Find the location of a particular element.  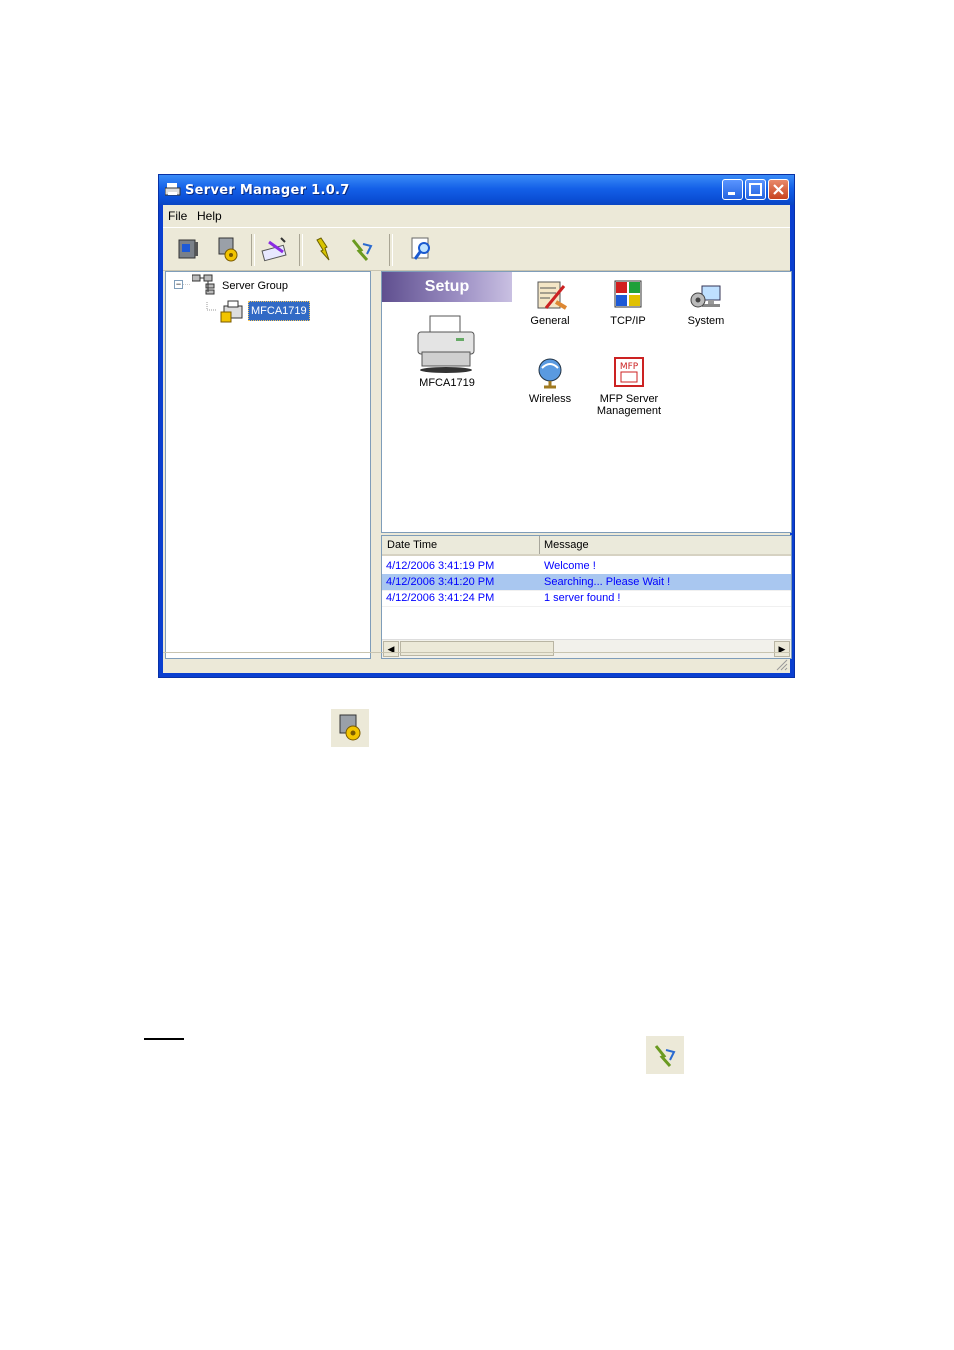

log-message: 1 server found ! is located at coordinates (582, 598).